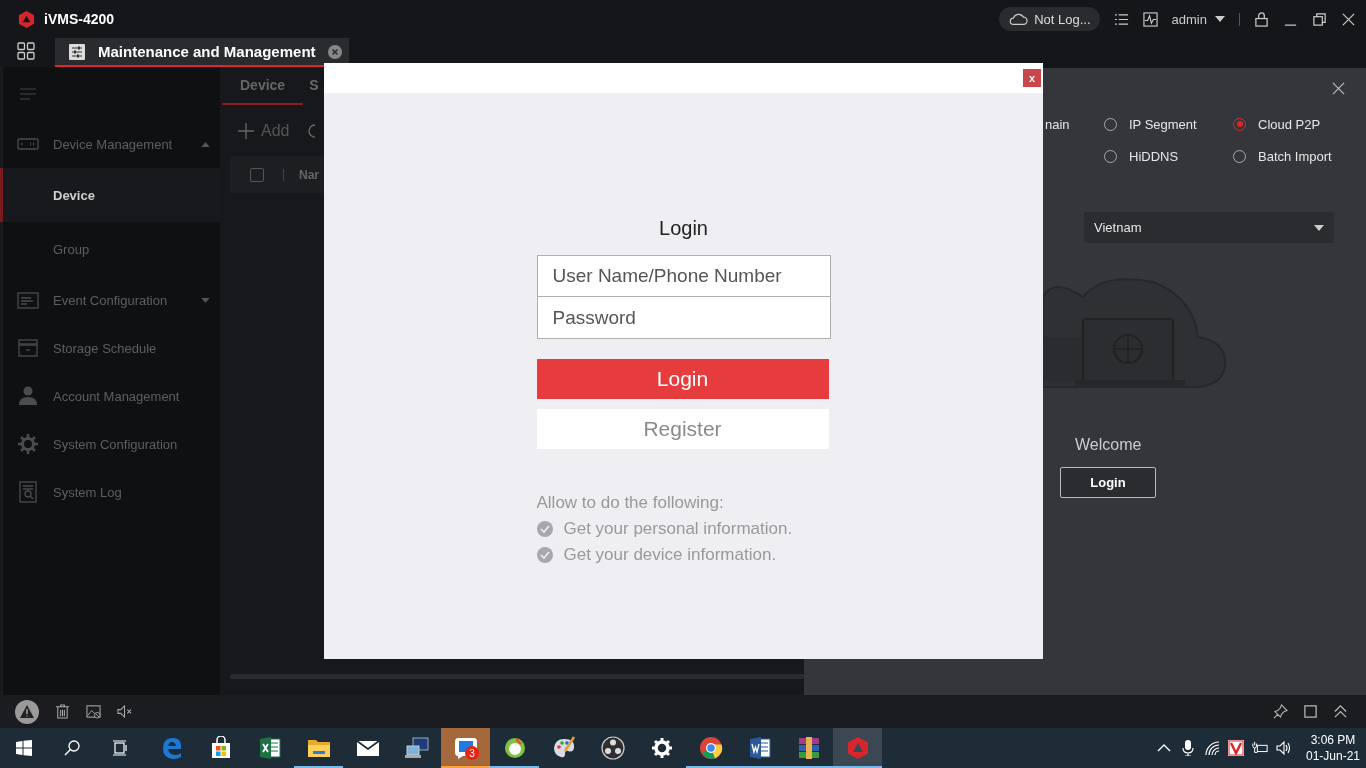 This screenshot has width=1366, height=768. Describe the element at coordinates (111, 396) in the screenshot. I see `sidebar-item: Account Management` at that location.